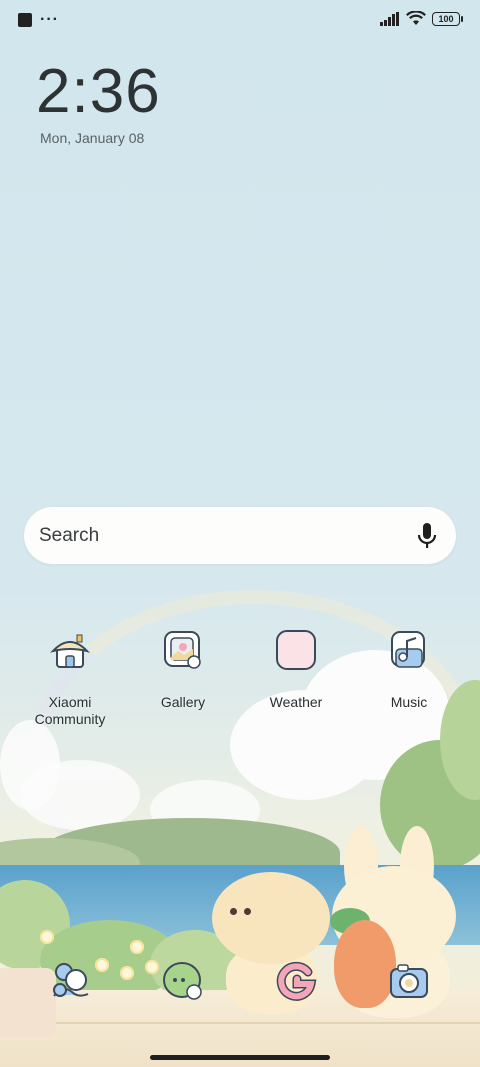 Image resolution: width=480 pixels, height=1067 pixels. Describe the element at coordinates (49, 19) in the screenshot. I see `more-notifications-icon: ···` at that location.